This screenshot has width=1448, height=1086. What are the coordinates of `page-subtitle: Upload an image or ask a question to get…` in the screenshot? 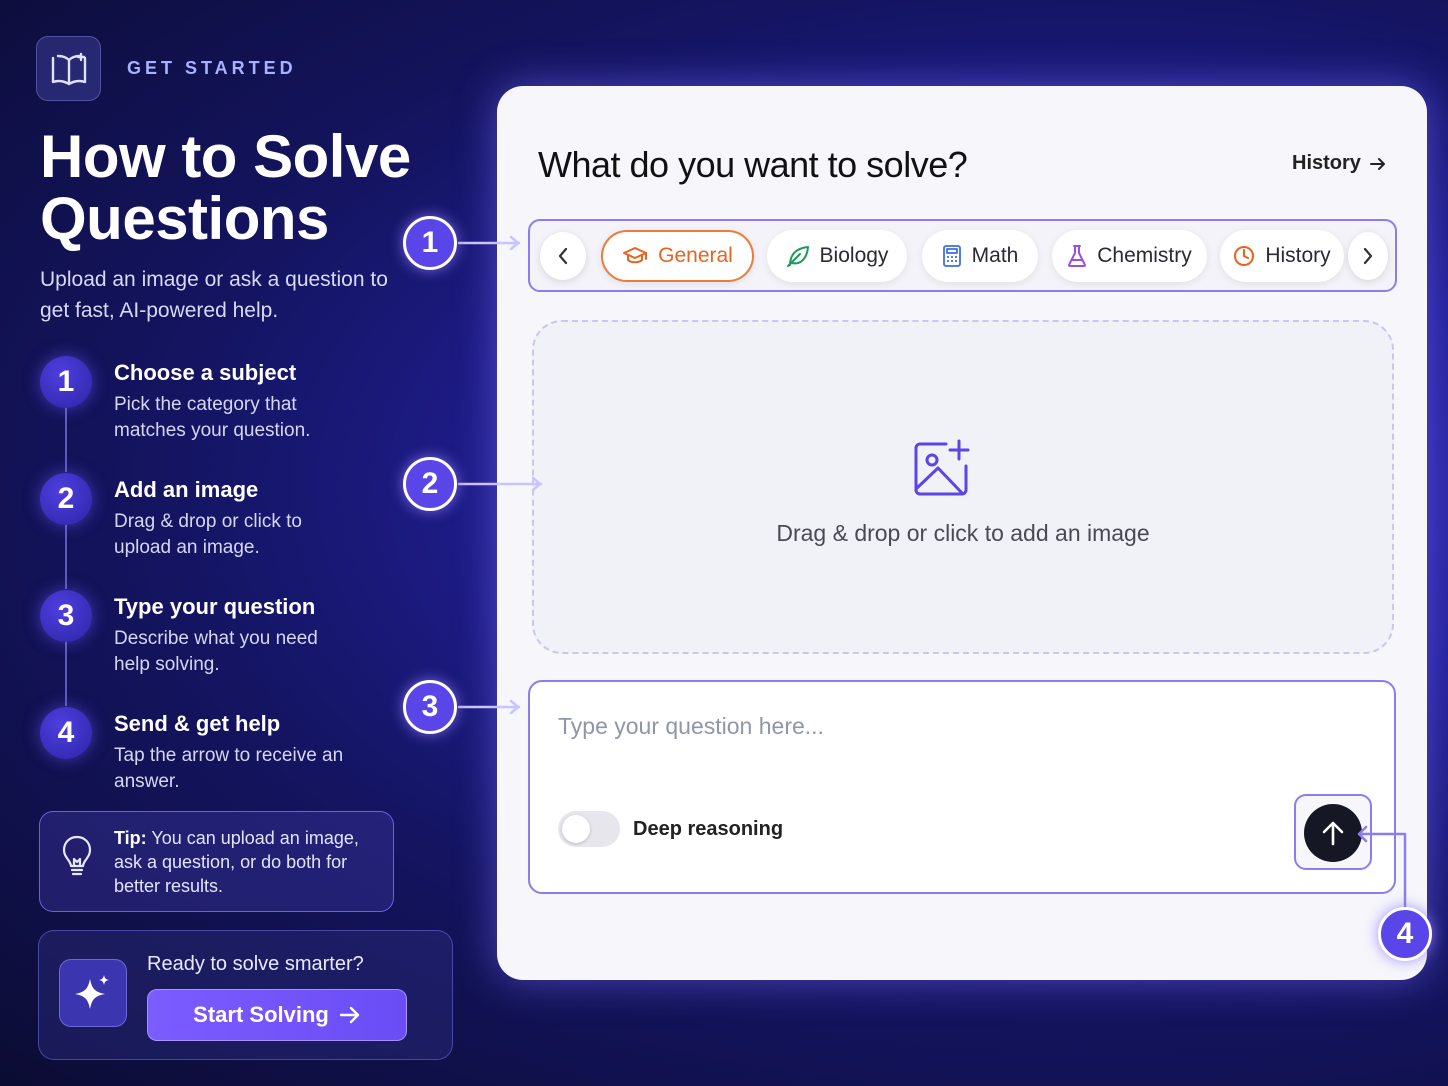 It's located at (214, 295).